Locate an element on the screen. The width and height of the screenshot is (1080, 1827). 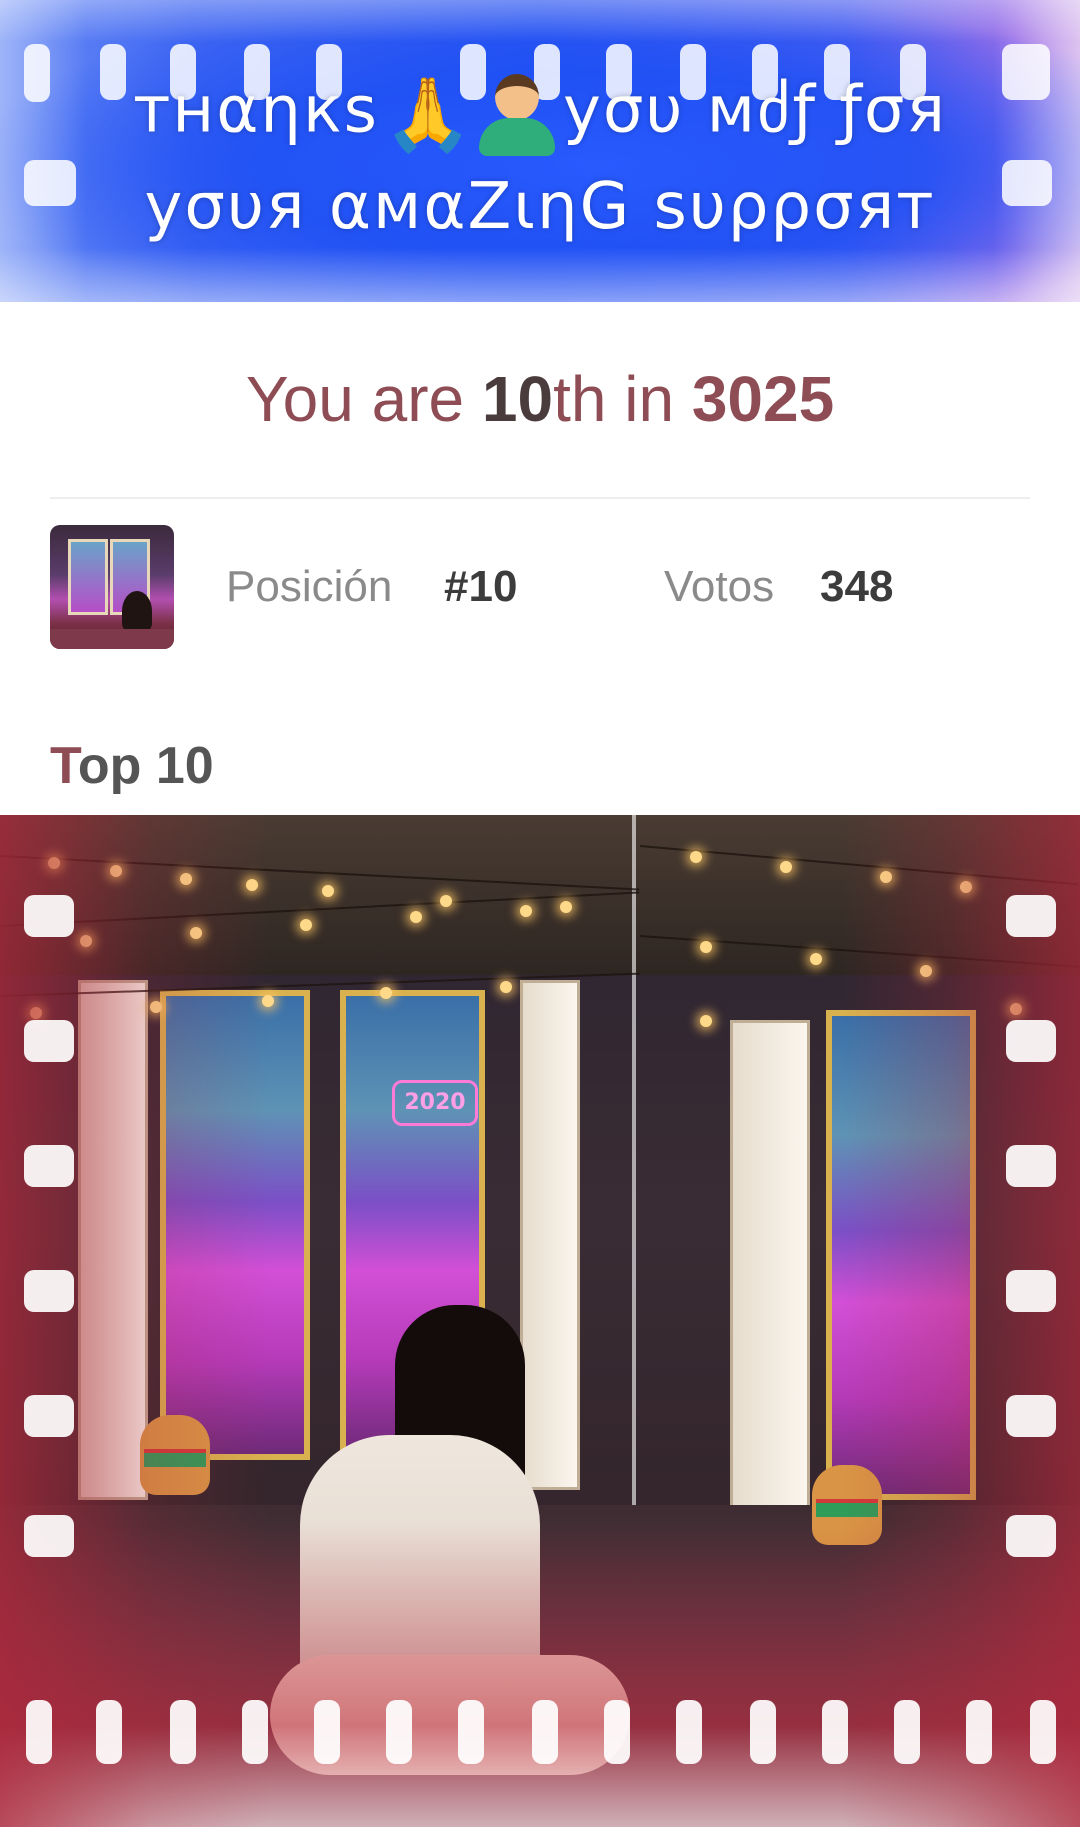
rank-prefix: You are is located at coordinates (363, 399).